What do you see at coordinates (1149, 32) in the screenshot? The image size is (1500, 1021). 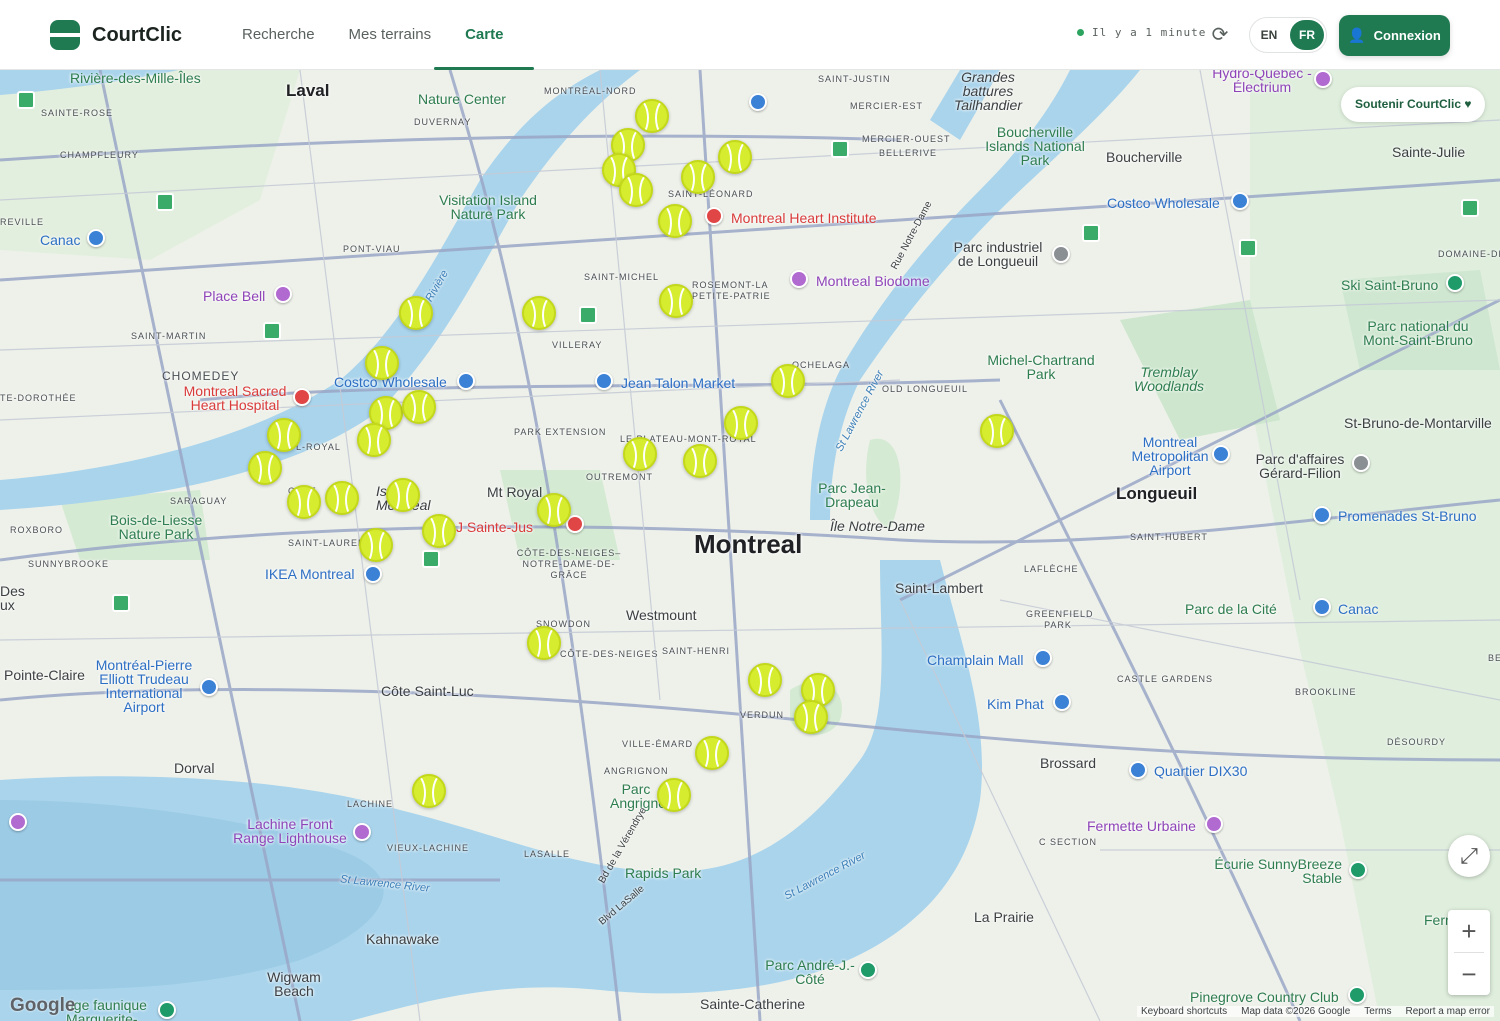 I see `last-update-text: Il y a 1 minute` at bounding box center [1149, 32].